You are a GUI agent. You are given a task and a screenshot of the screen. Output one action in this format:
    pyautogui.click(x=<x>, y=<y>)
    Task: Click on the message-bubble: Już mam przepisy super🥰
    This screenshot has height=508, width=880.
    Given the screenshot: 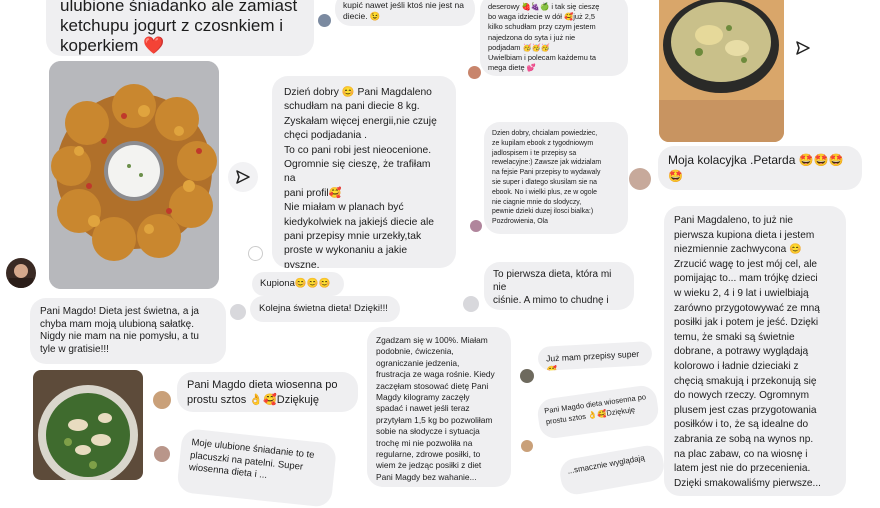 What is the action you would take?
    pyautogui.click(x=595, y=356)
    